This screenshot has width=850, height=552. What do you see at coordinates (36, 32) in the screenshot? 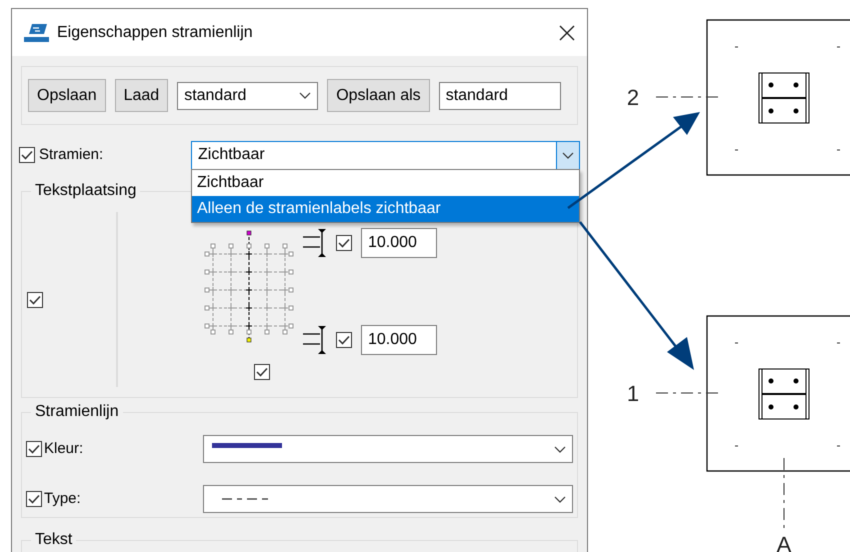
I see `app-icon` at bounding box center [36, 32].